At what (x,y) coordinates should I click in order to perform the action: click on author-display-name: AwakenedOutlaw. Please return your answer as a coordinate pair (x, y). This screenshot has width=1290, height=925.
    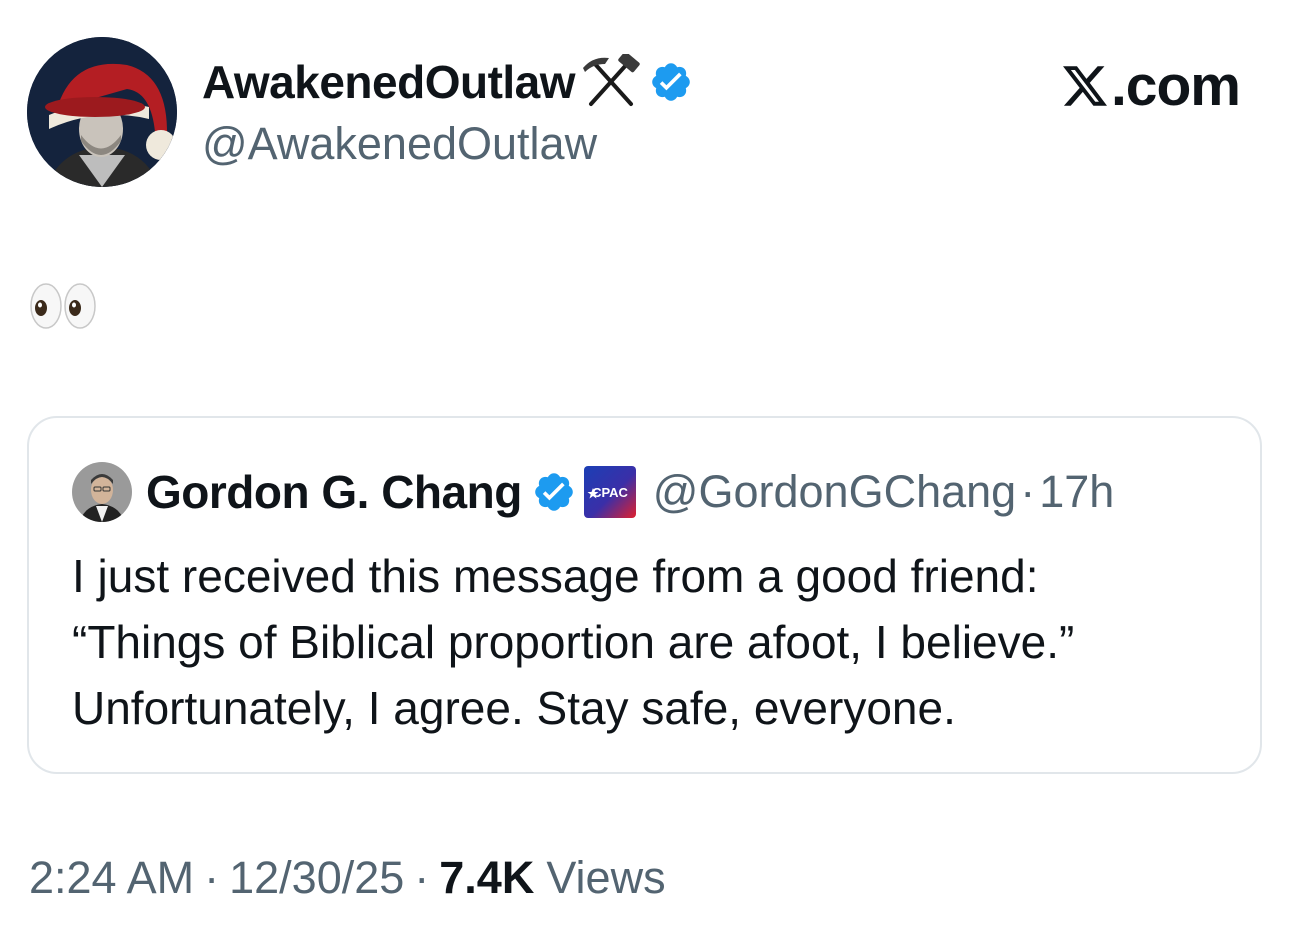
    Looking at the image, I should click on (389, 82).